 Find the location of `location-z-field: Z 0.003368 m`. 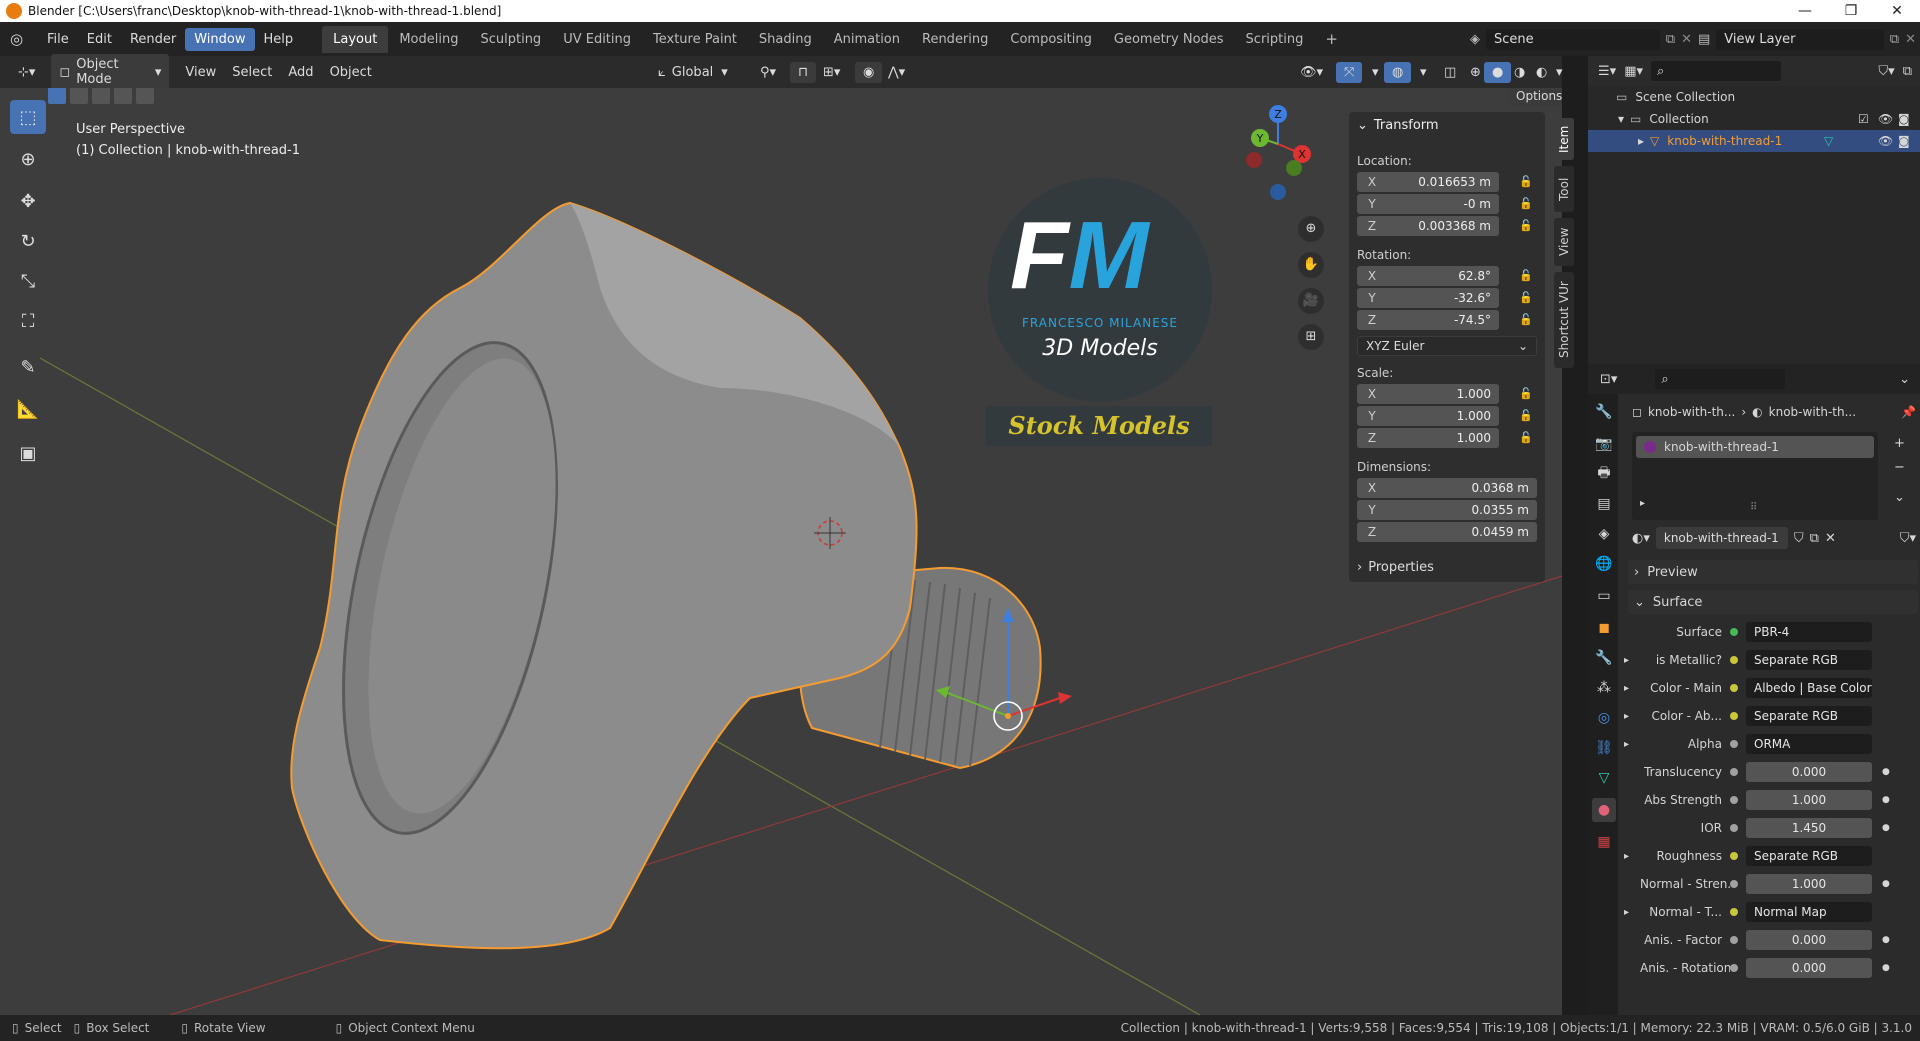

location-z-field: Z 0.003368 m is located at coordinates (1428, 226).